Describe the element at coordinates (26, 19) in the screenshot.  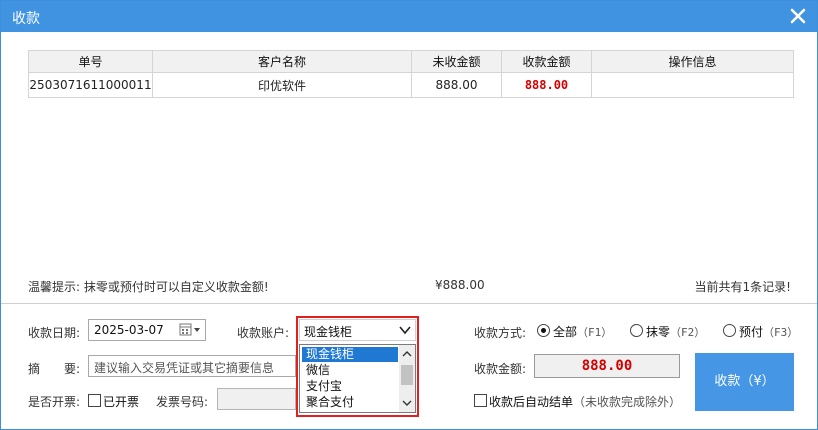
I see `window-title: 收款` at that location.